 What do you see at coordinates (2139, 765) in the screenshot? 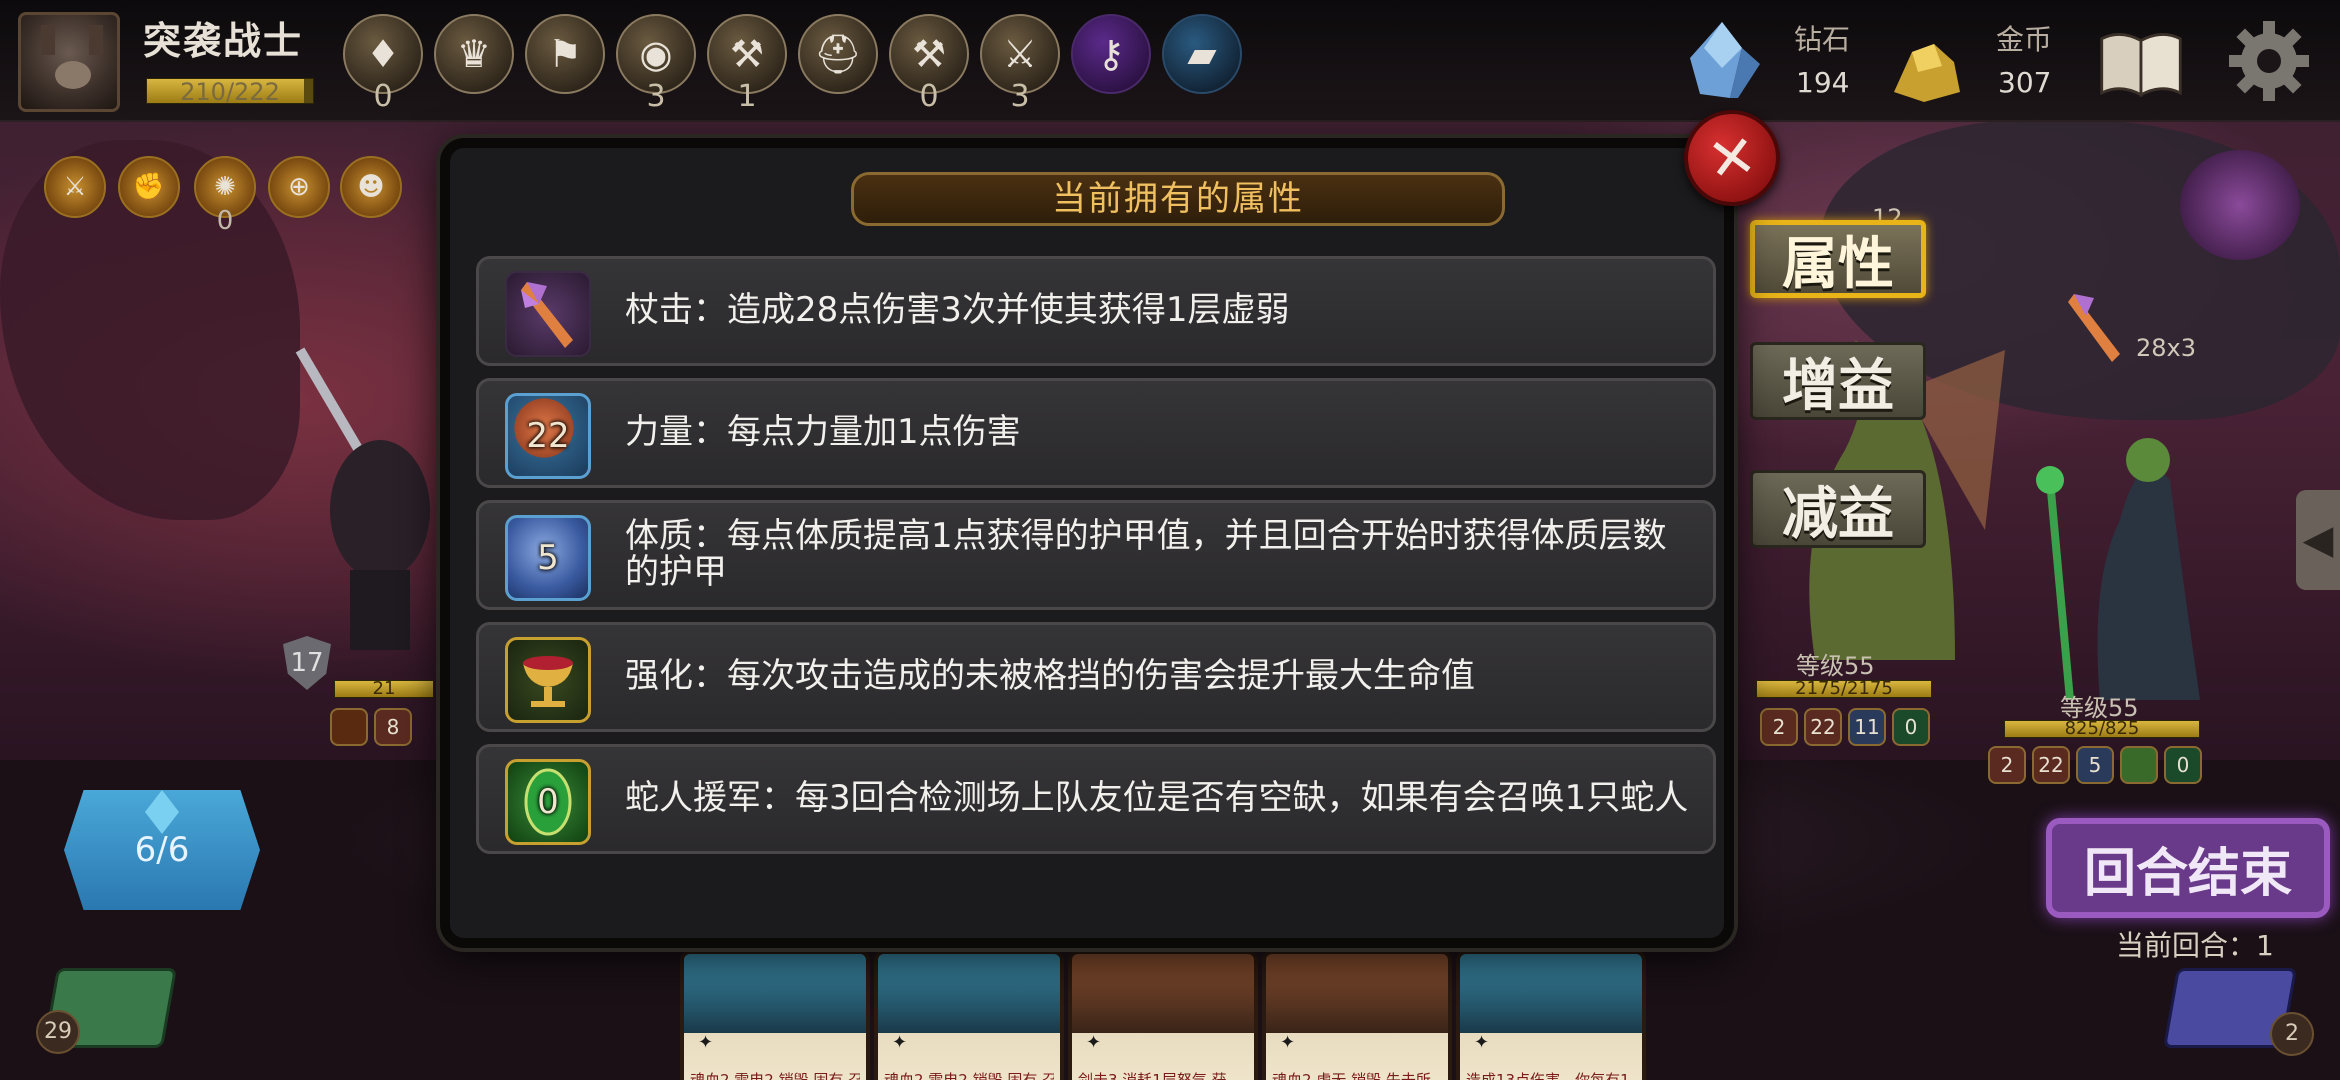
I see `enemy-2-status` at bounding box center [2139, 765].